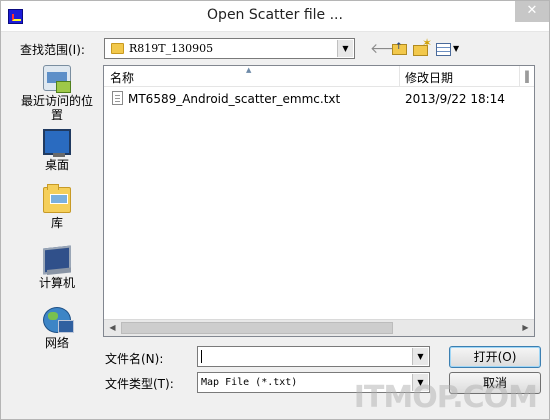 This screenshot has height=420, width=550. What do you see at coordinates (117, 48) in the screenshot?
I see `folder-icon` at bounding box center [117, 48].